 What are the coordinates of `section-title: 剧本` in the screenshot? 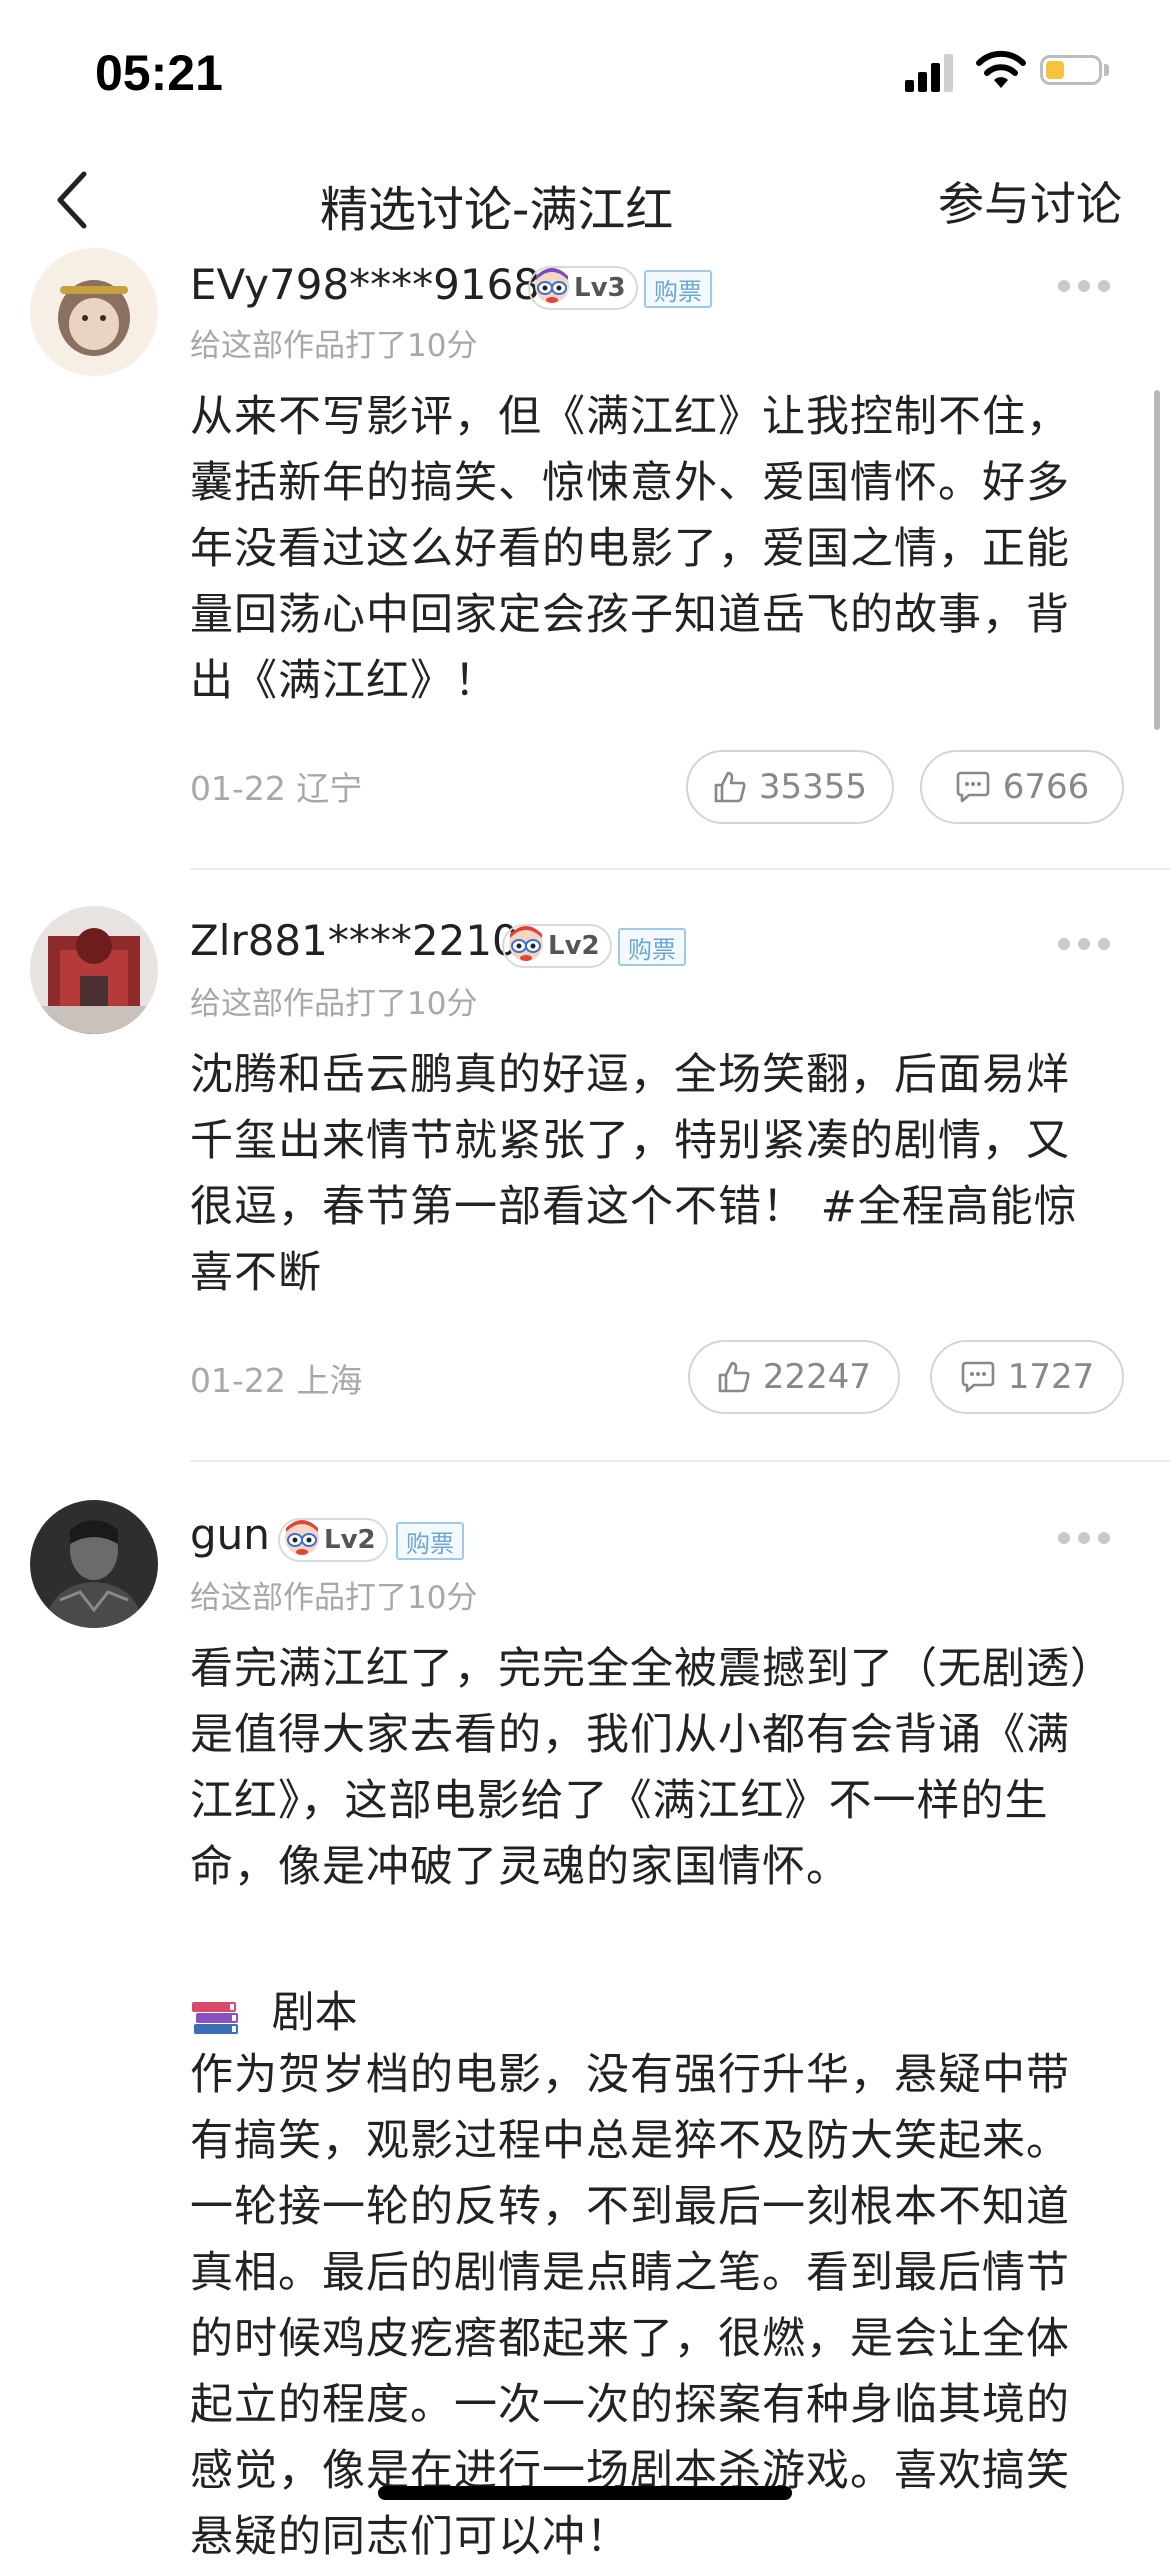 It's located at (314, 2013).